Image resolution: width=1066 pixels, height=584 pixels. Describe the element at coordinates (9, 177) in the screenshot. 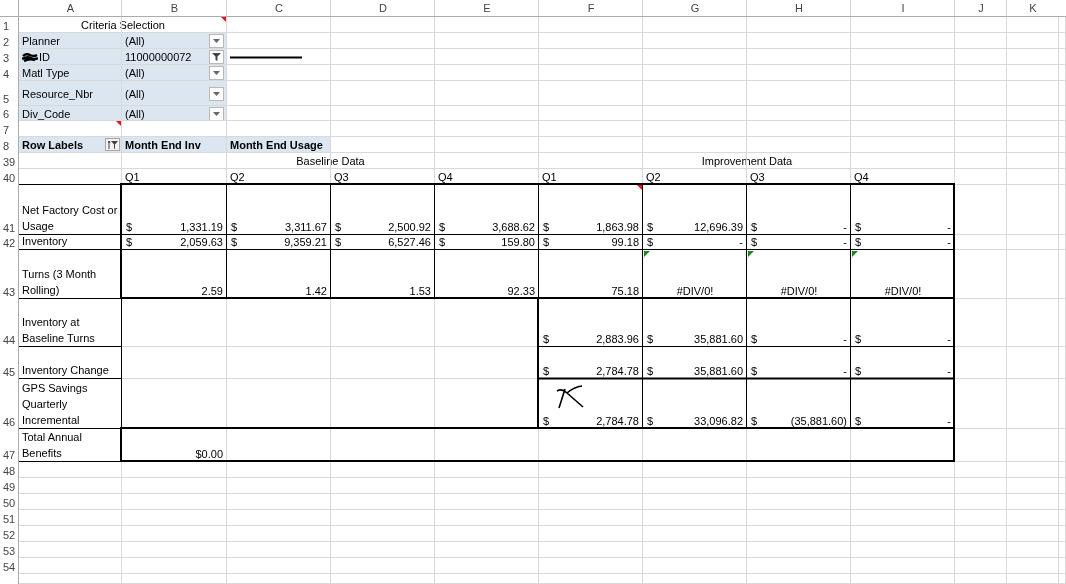

I see `row-number: 40` at that location.